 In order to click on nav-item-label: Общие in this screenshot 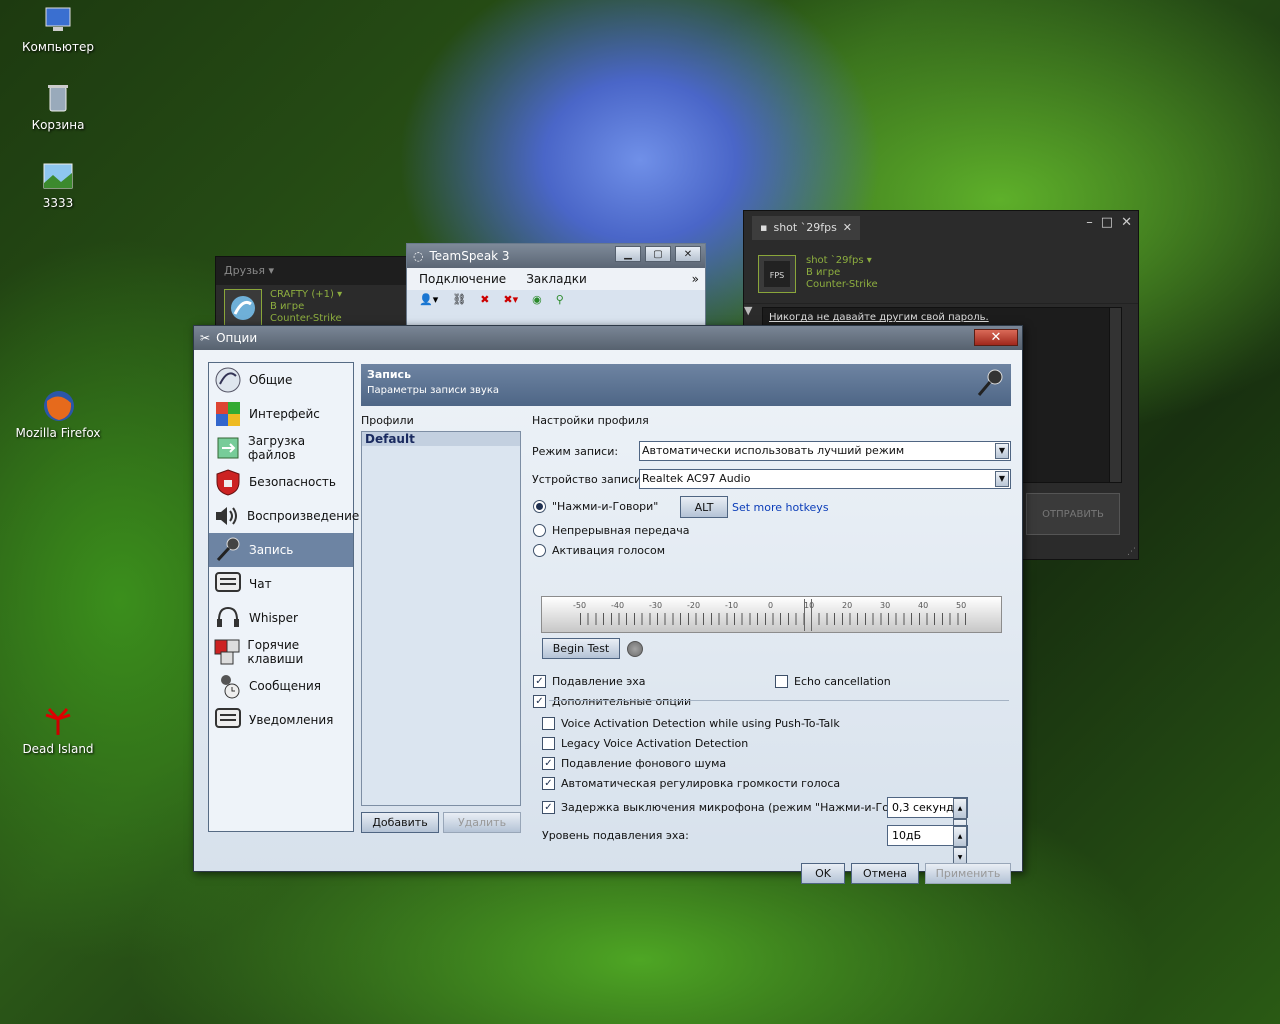, I will do `click(271, 380)`.